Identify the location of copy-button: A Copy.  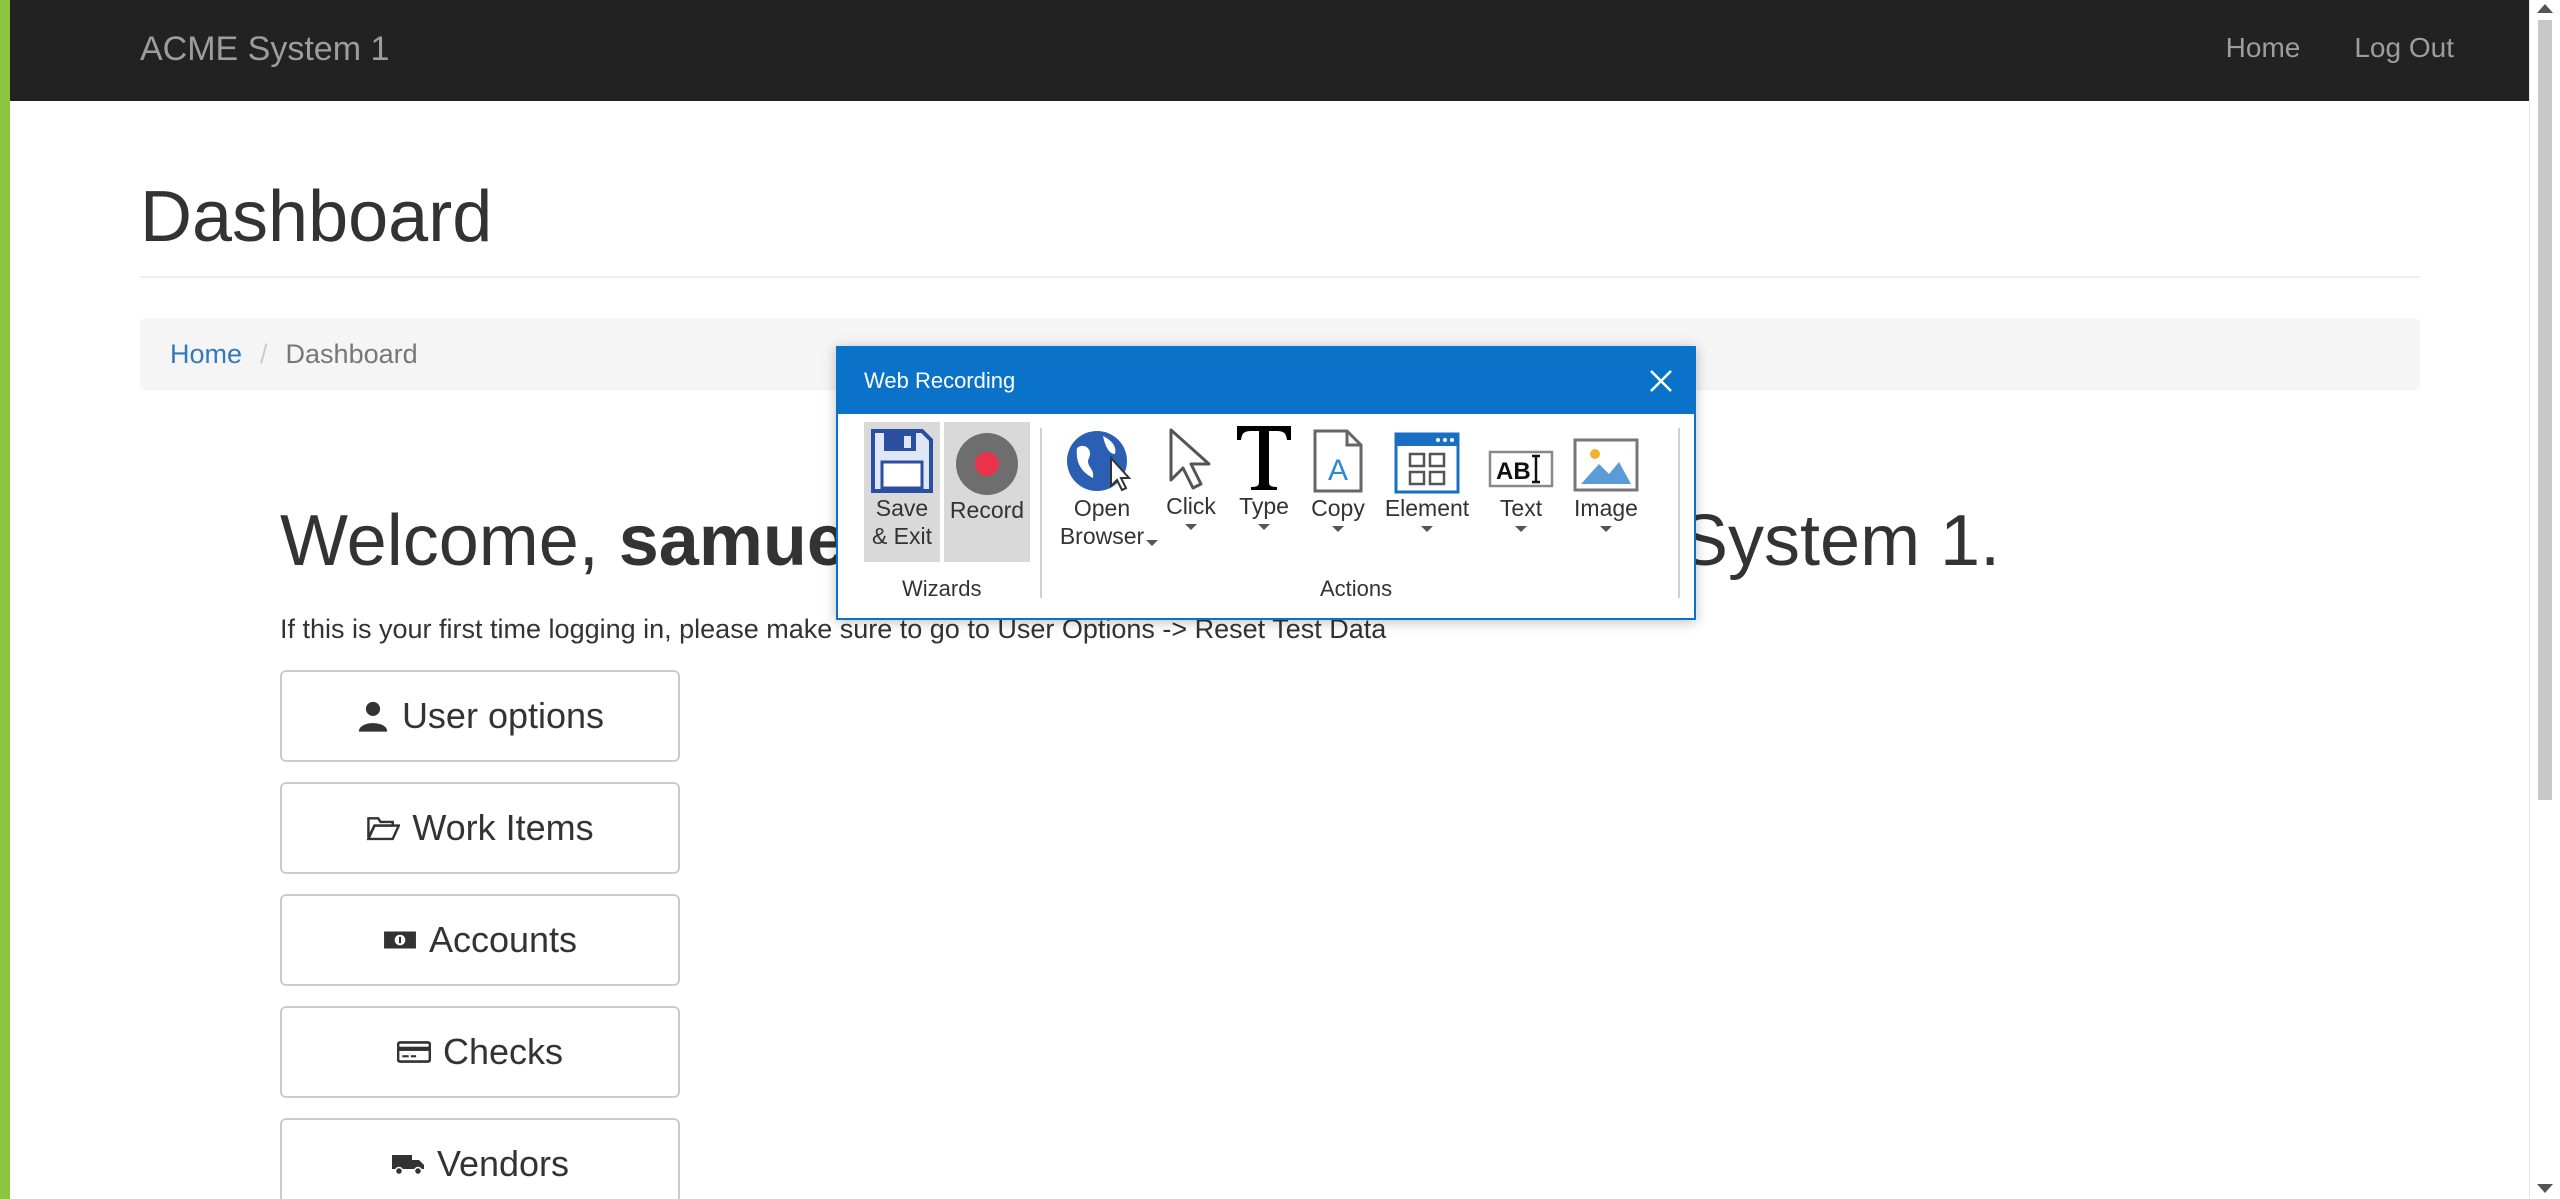
(1338, 480).